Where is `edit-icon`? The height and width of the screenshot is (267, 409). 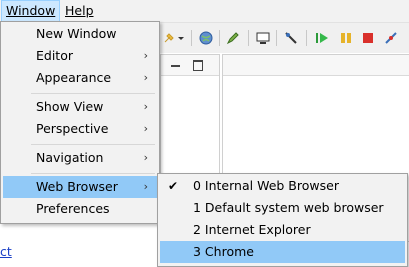
edit-icon is located at coordinates (233, 38).